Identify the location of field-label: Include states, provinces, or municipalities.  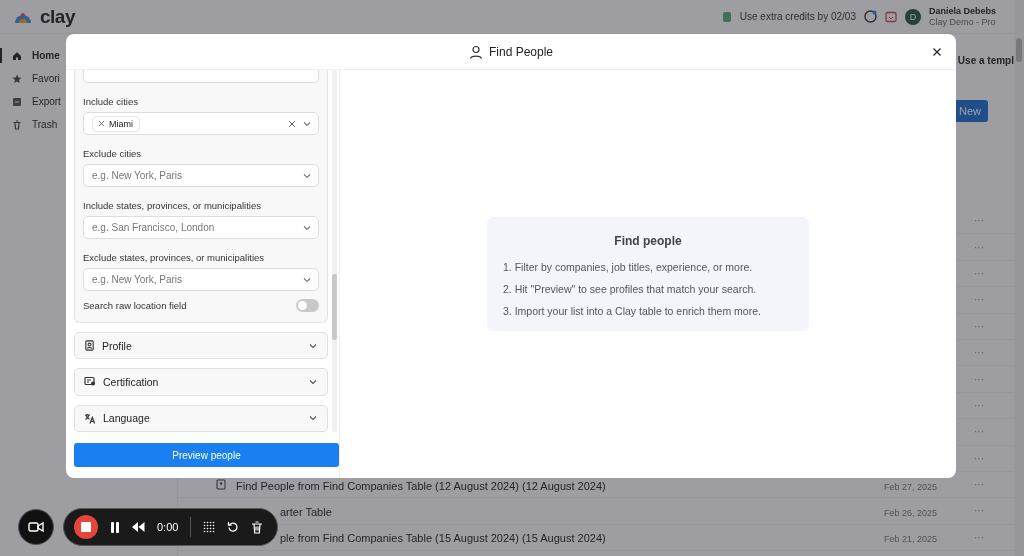
(172, 205).